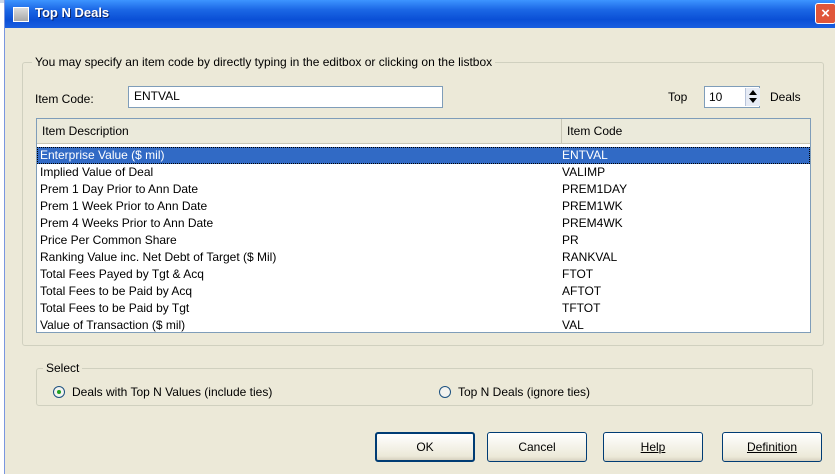 The image size is (835, 474). What do you see at coordinates (686, 131) in the screenshot?
I see `column-header-code: Item Code` at bounding box center [686, 131].